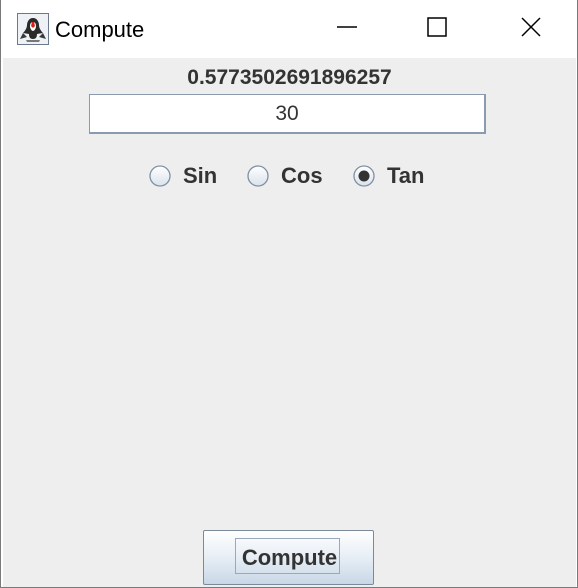 Image resolution: width=578 pixels, height=588 pixels. Describe the element at coordinates (406, 175) in the screenshot. I see `radio-tan-label: Tan` at that location.